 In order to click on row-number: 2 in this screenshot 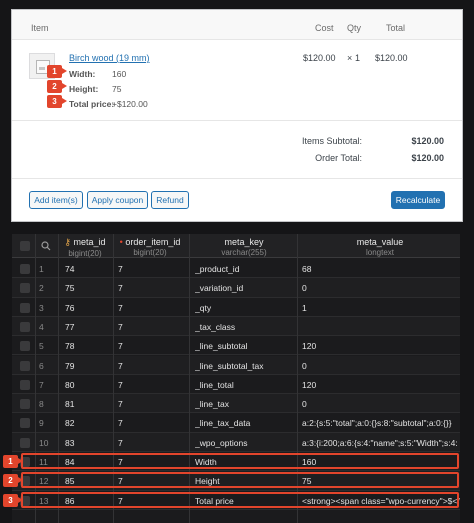, I will do `click(48, 288)`.